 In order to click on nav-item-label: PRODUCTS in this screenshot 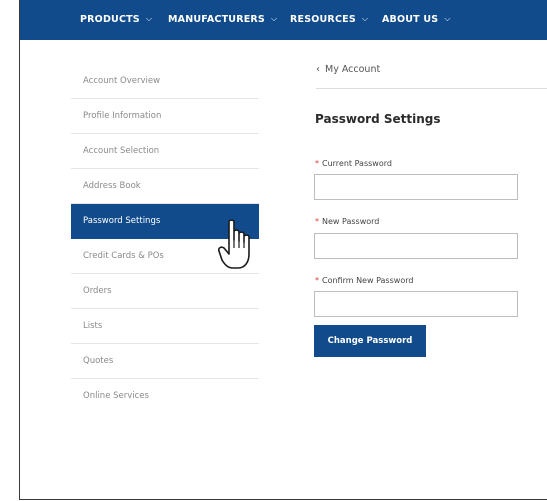, I will do `click(110, 19)`.